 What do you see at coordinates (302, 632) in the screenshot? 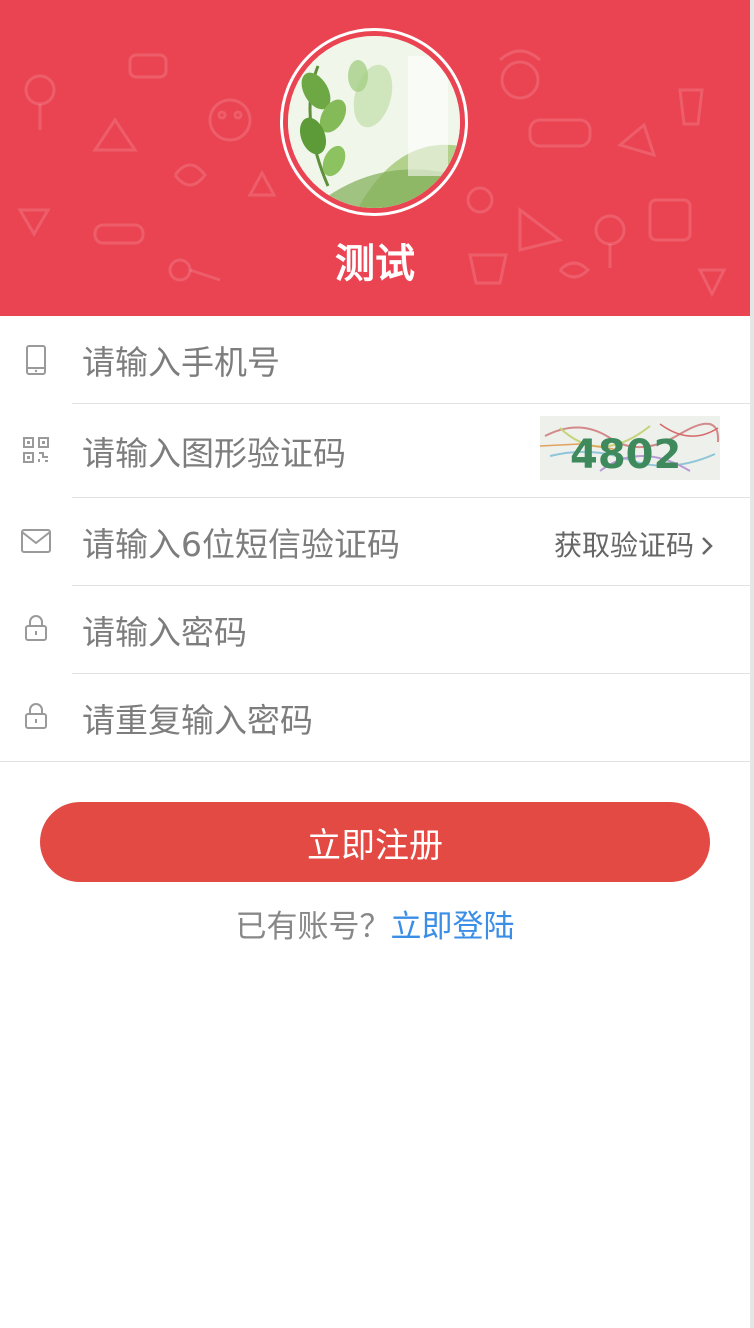
I see `password-input` at bounding box center [302, 632].